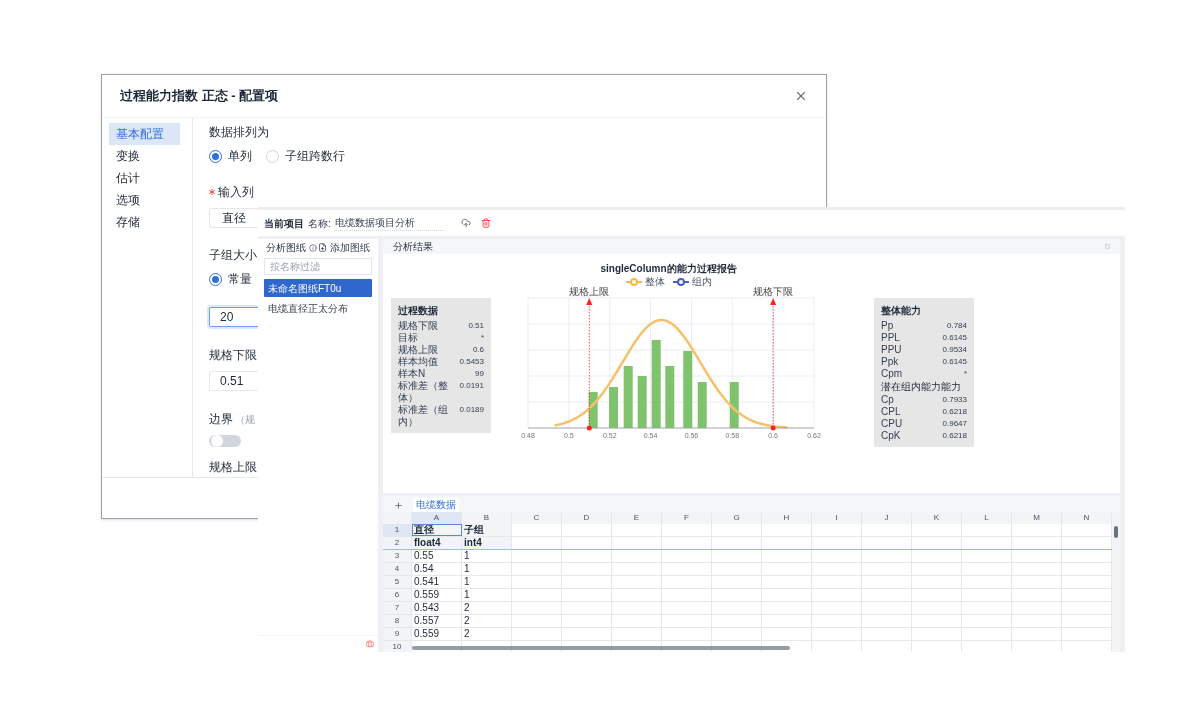  I want to click on row-number: 3, so click(397, 556).